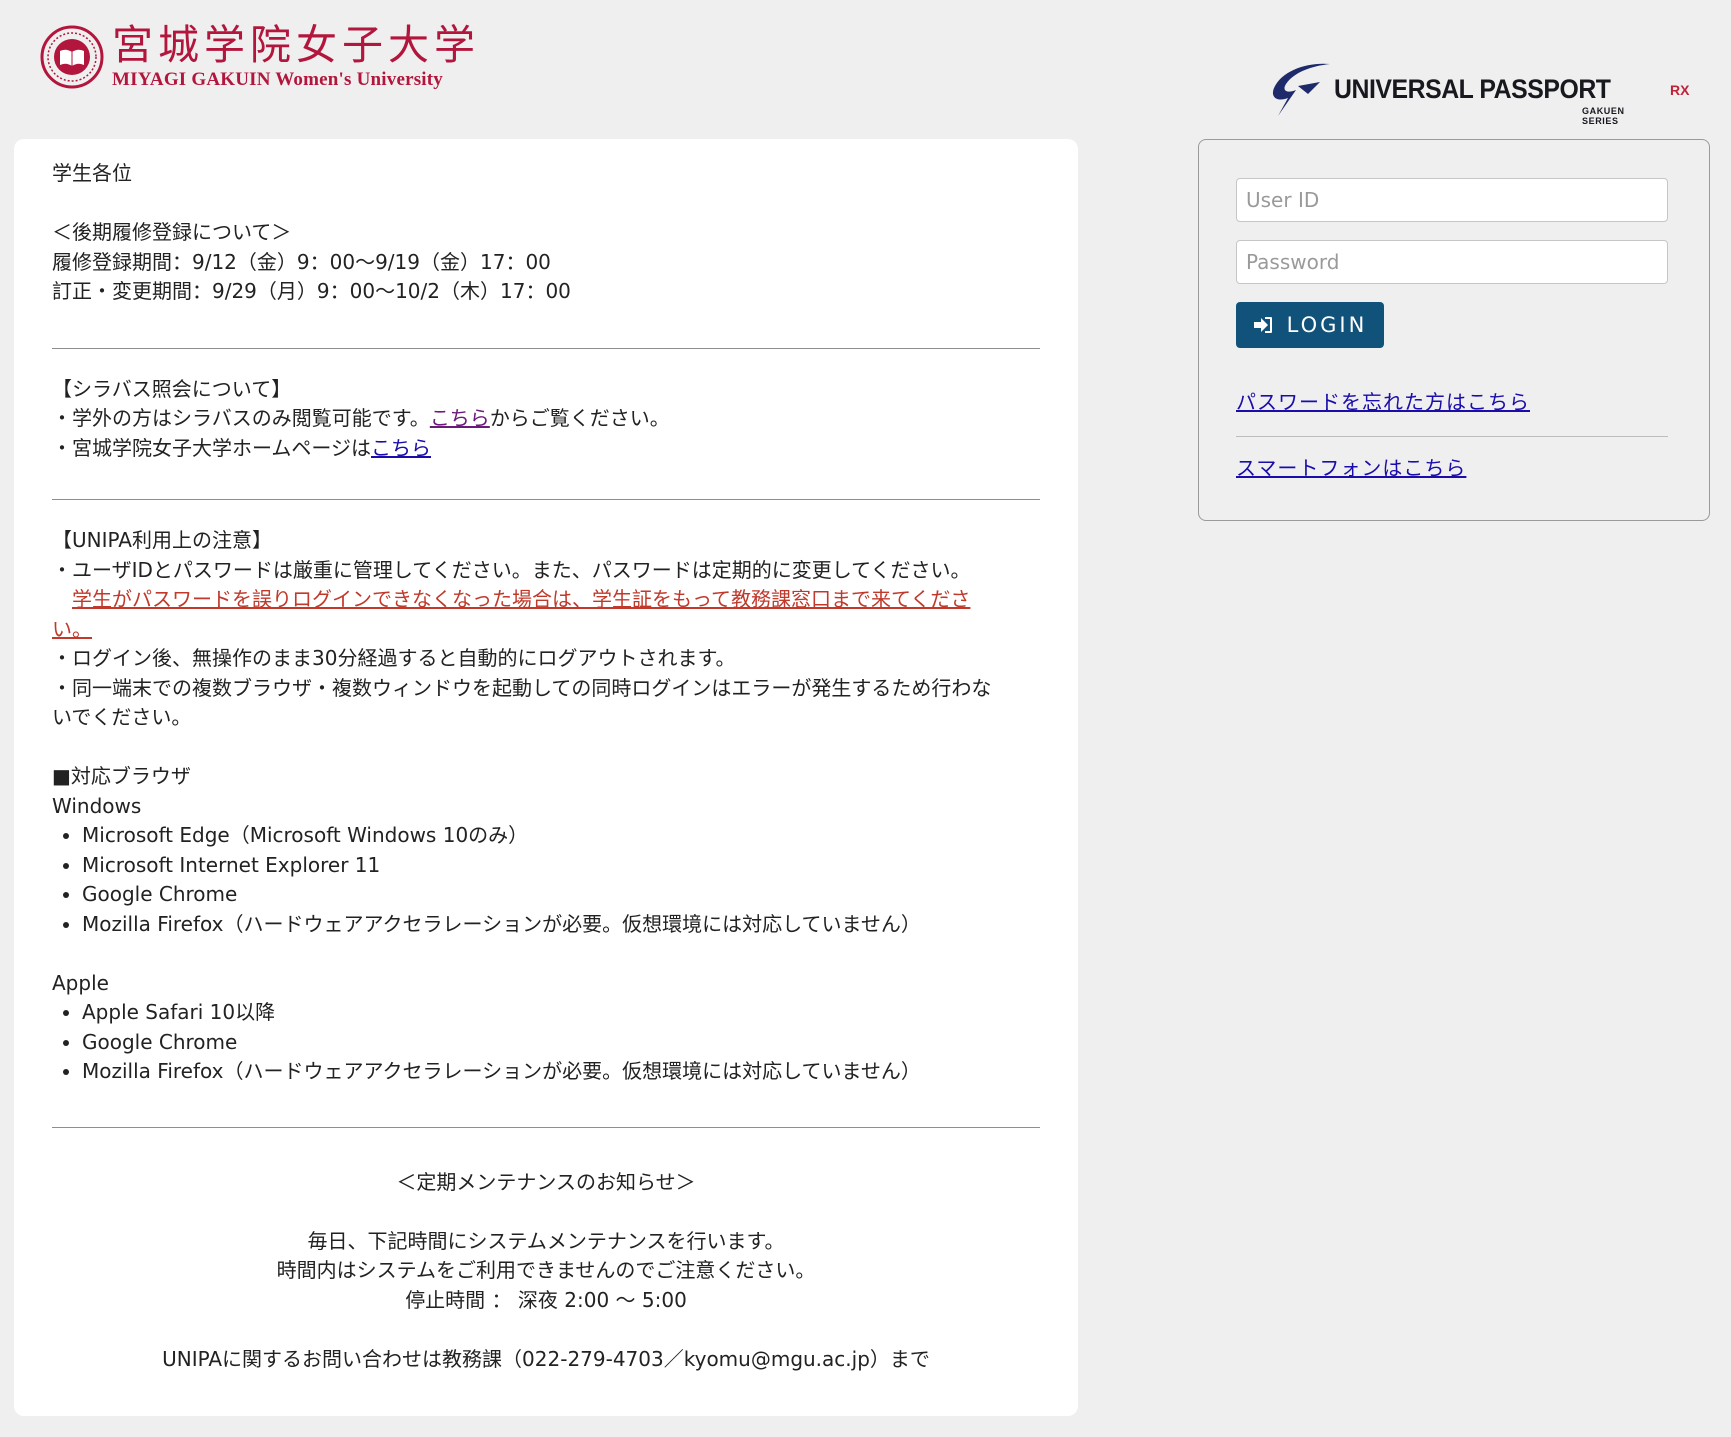  I want to click on syllabus-line-2: ・宮城学院女子大学ホームページはこちら, so click(546, 449).